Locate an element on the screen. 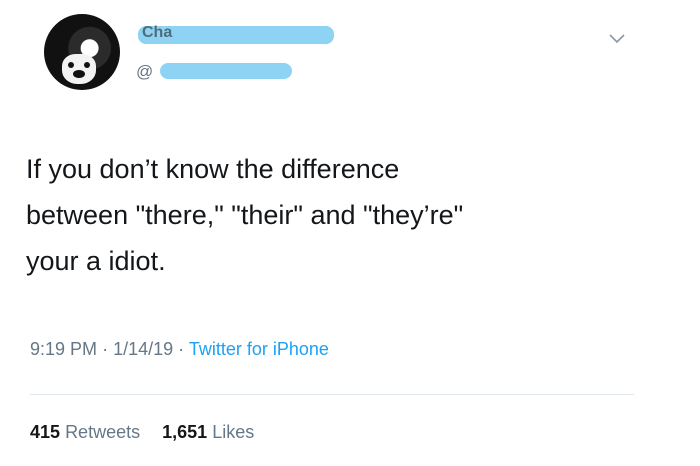 Image resolution: width=700 pixels, height=466 pixels. user-handle: @ is located at coordinates (144, 72).